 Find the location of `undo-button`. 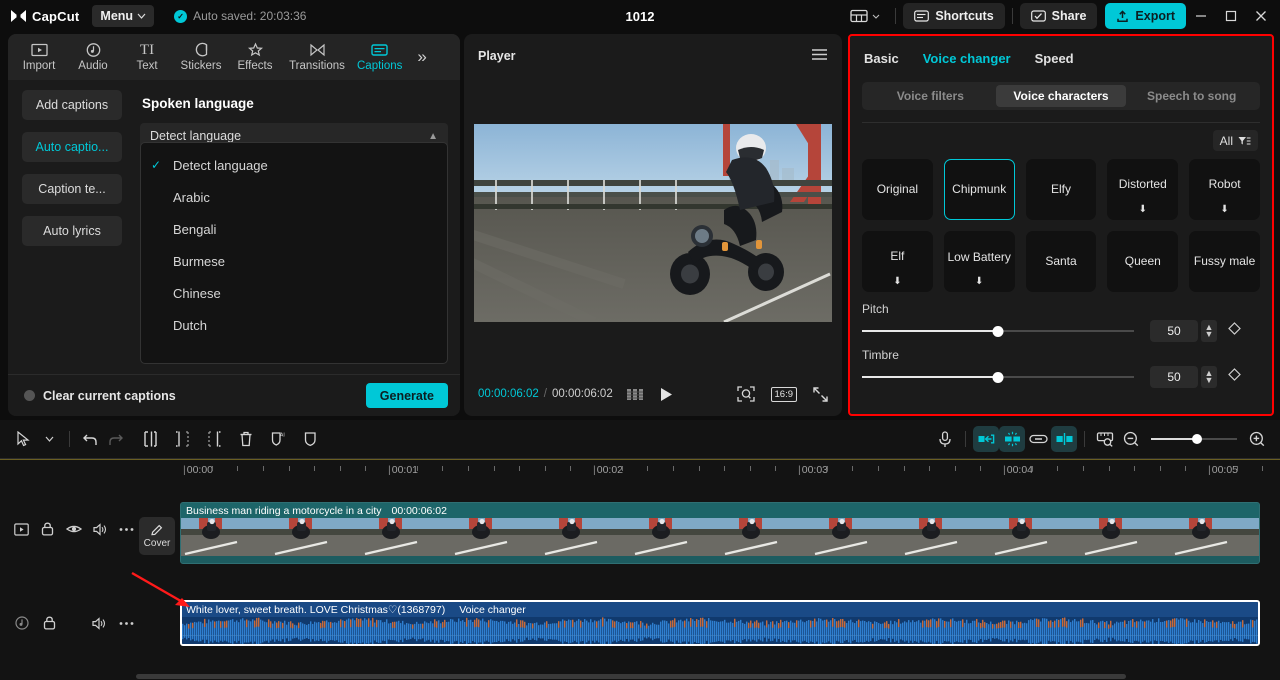

undo-button is located at coordinates (90, 439).